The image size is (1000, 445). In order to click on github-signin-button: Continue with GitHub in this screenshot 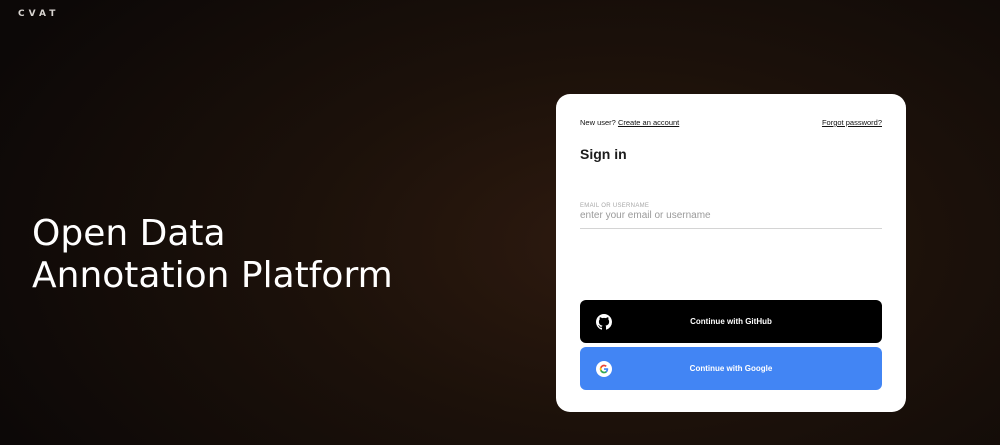, I will do `click(731, 321)`.